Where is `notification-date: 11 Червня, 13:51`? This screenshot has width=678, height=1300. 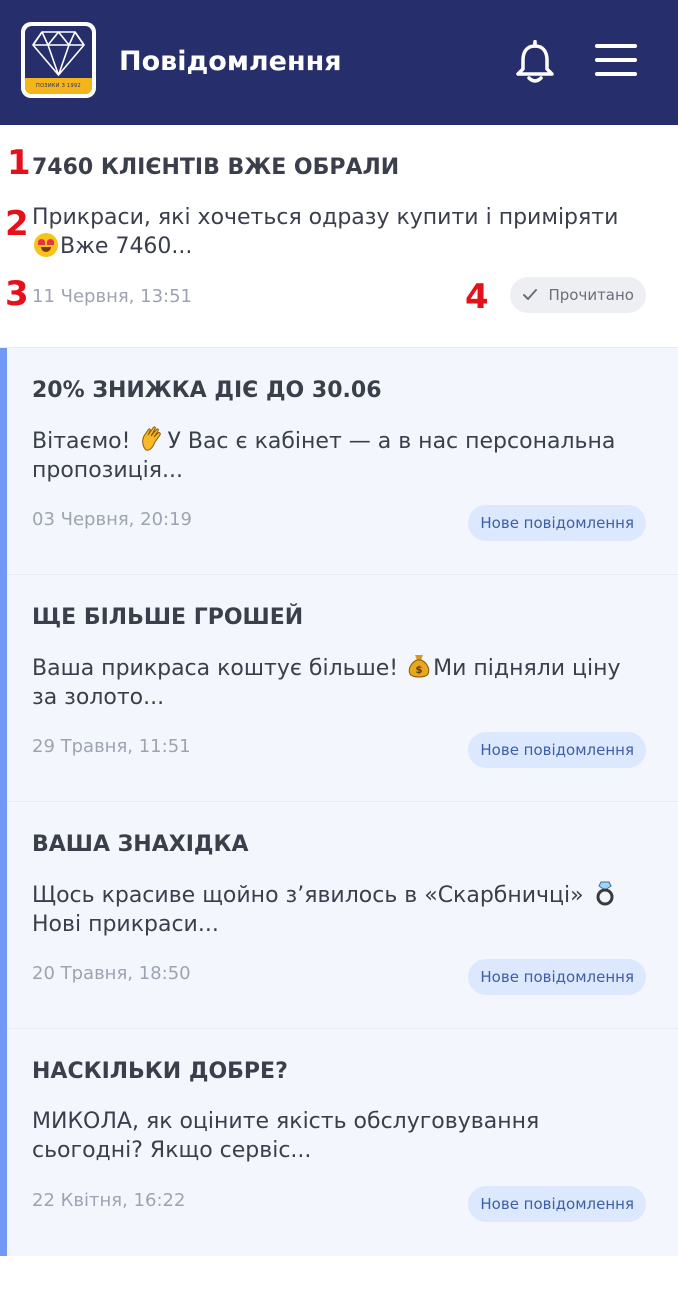
notification-date: 11 Червня, 13:51 is located at coordinates (112, 296).